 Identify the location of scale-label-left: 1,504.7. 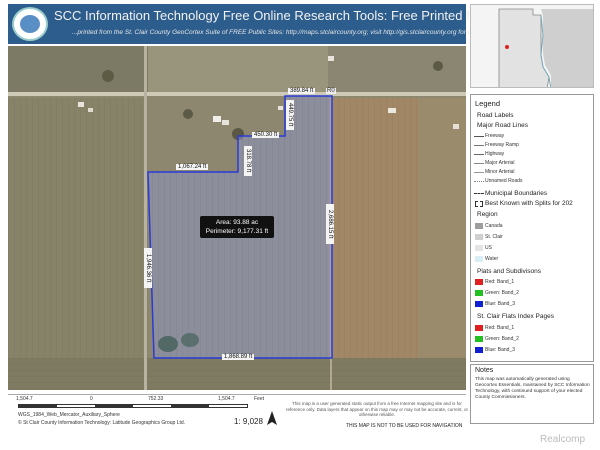
(24, 399).